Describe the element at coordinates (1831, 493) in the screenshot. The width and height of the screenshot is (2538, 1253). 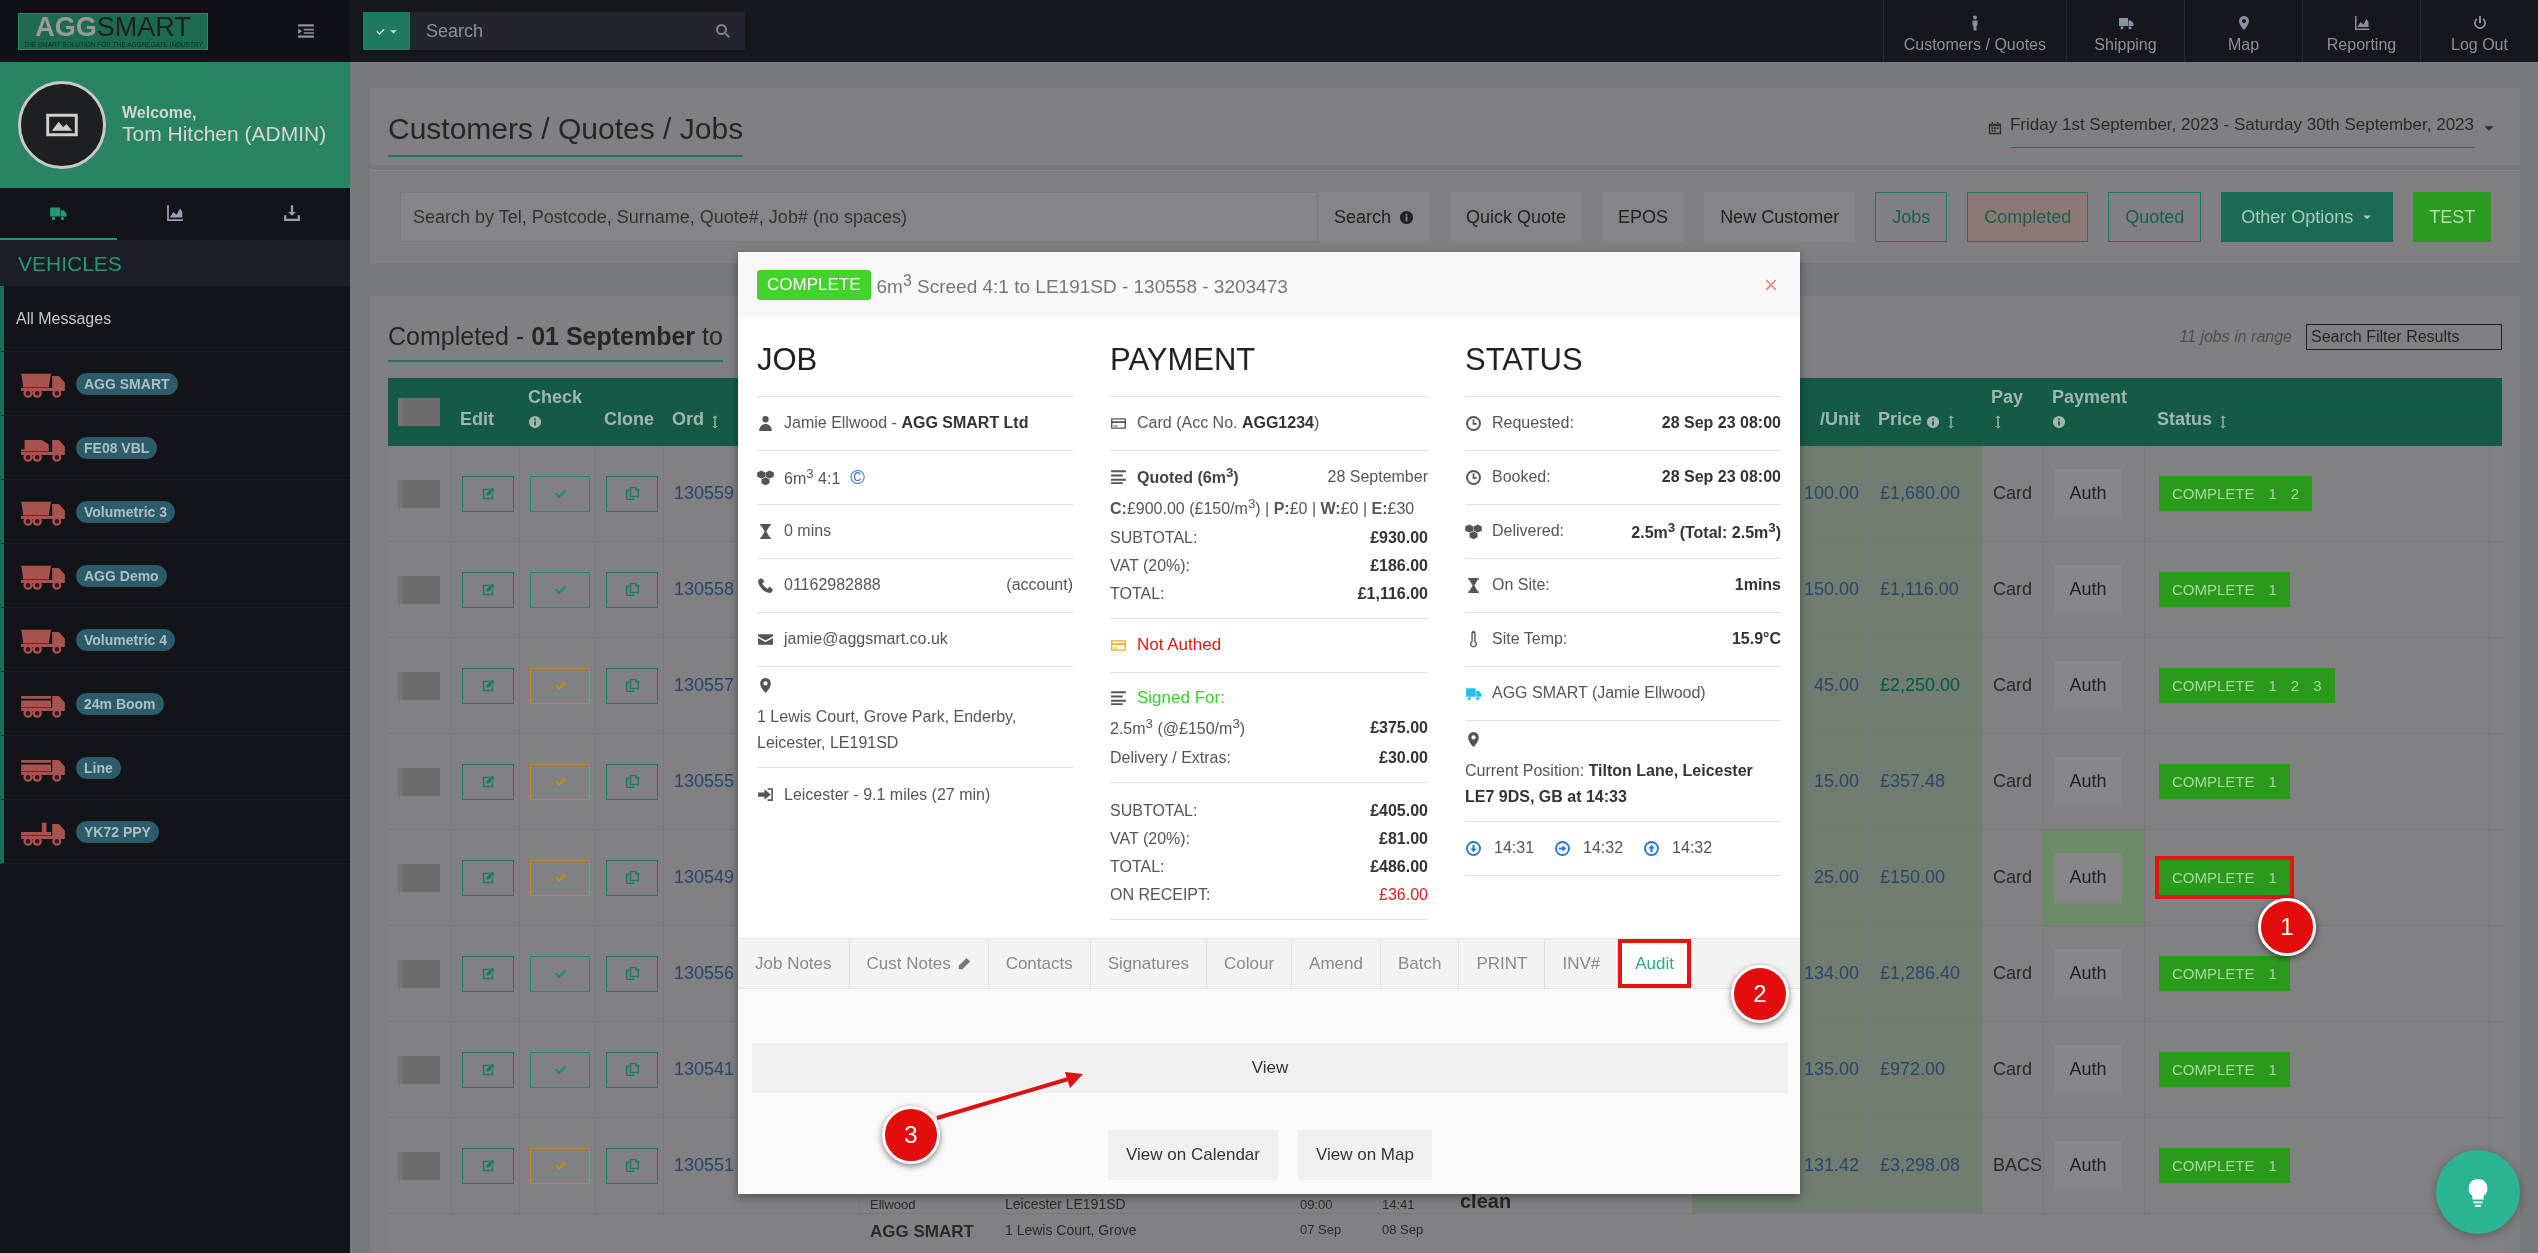
I see `table-cell: 100.00` at that location.